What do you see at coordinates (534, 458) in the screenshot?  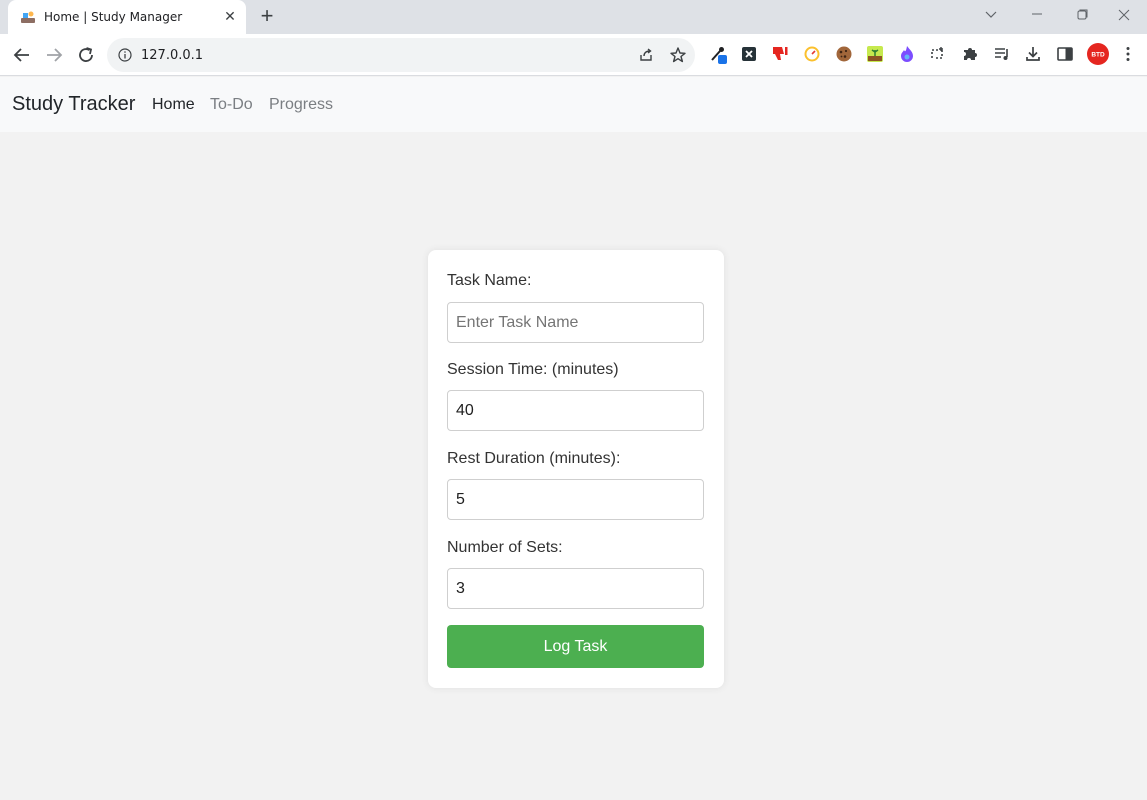 I see `rest-duration-label: Rest Duration (minutes):` at bounding box center [534, 458].